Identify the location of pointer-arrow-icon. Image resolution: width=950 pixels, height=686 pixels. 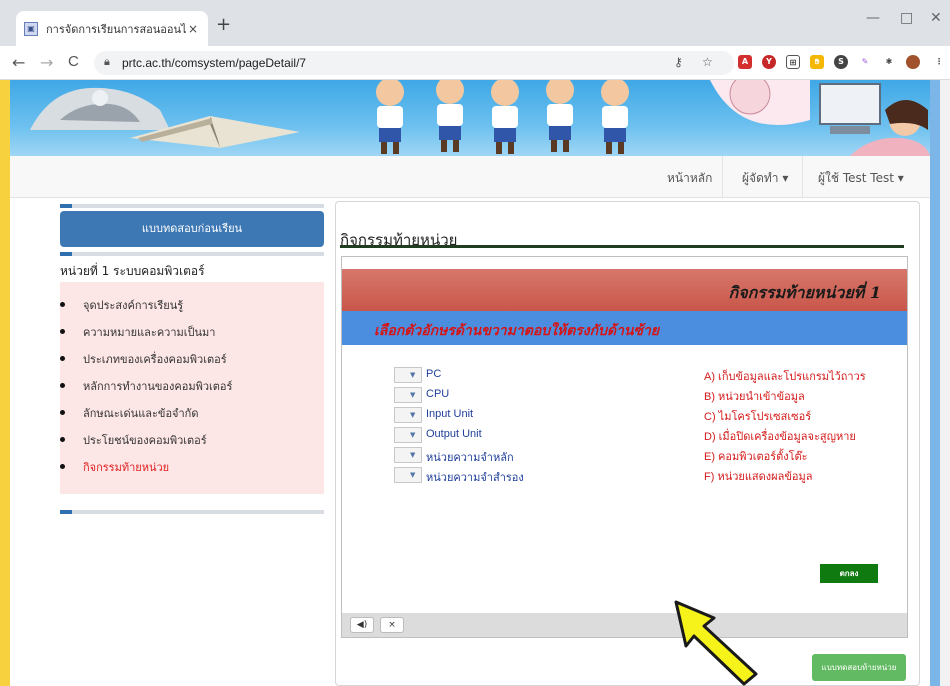
(716, 643).